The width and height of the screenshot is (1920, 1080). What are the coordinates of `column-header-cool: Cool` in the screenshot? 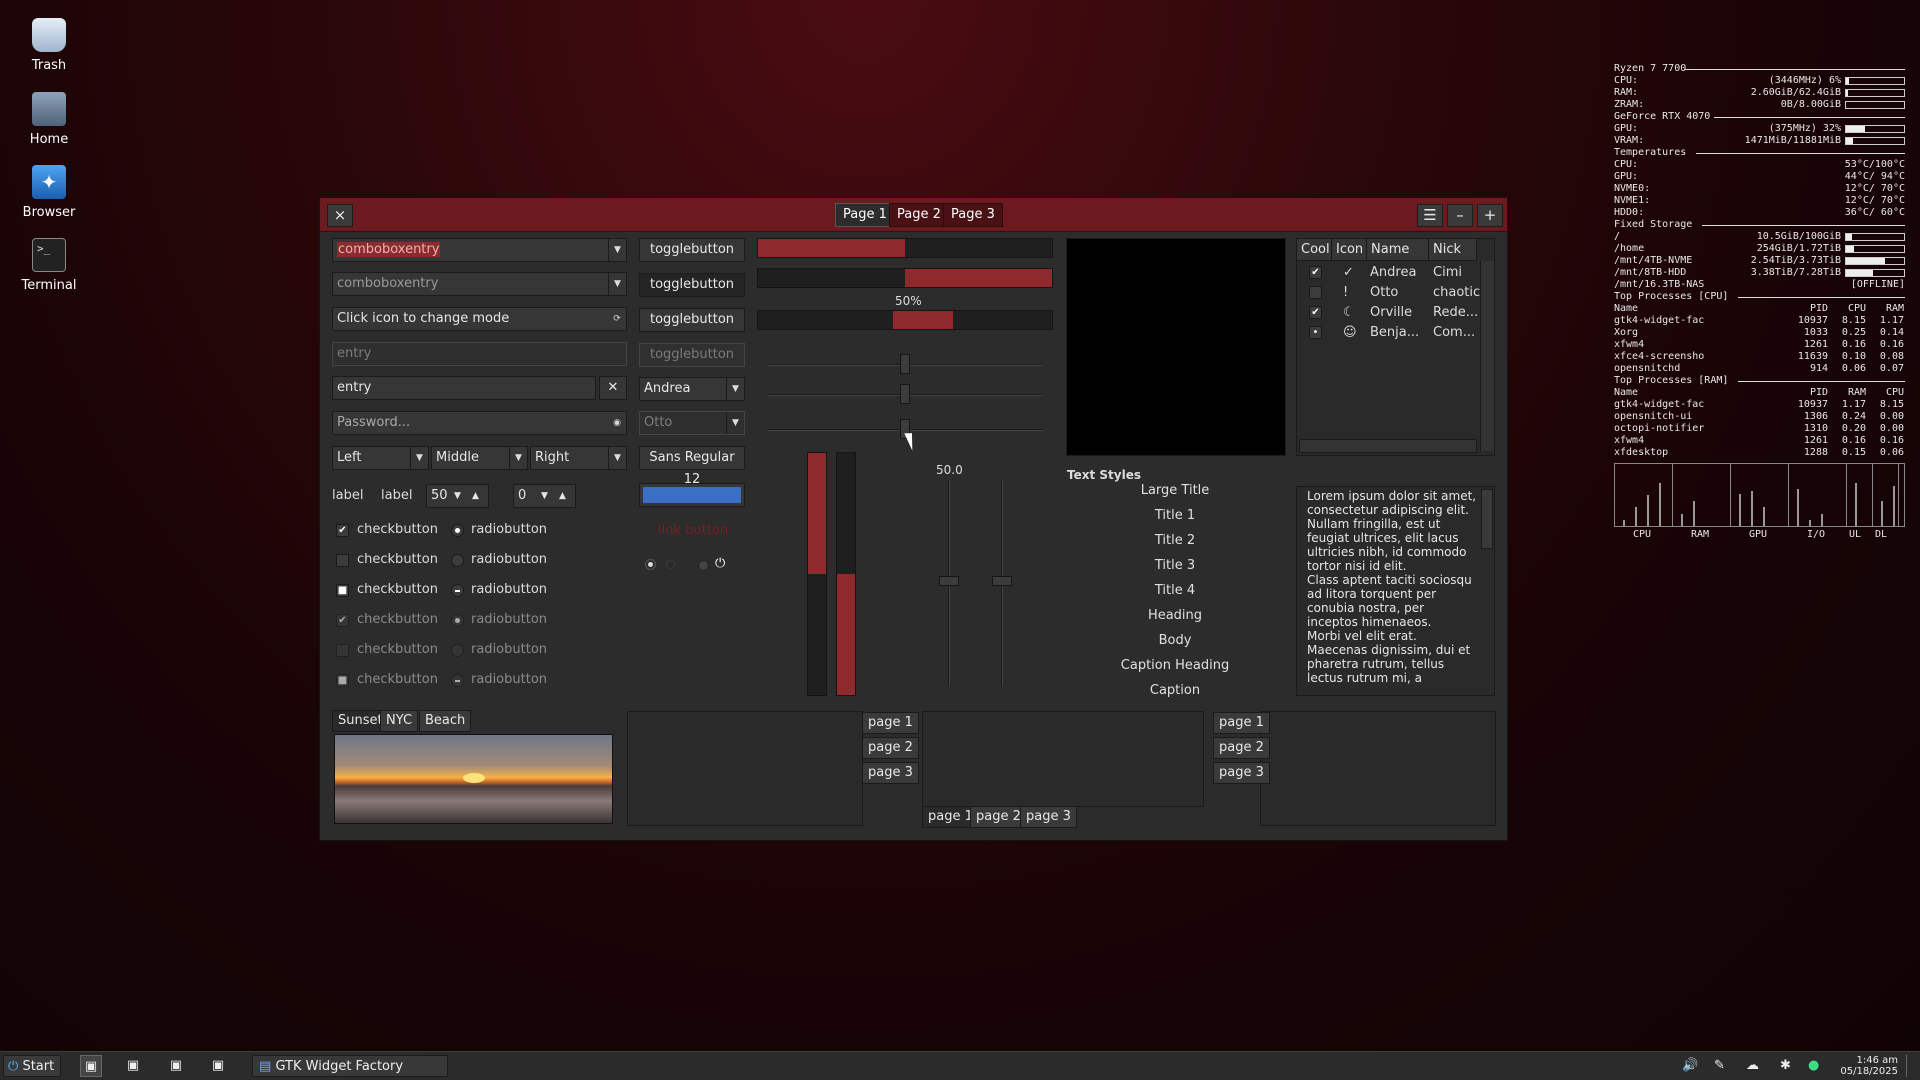 It's located at (1314, 250).